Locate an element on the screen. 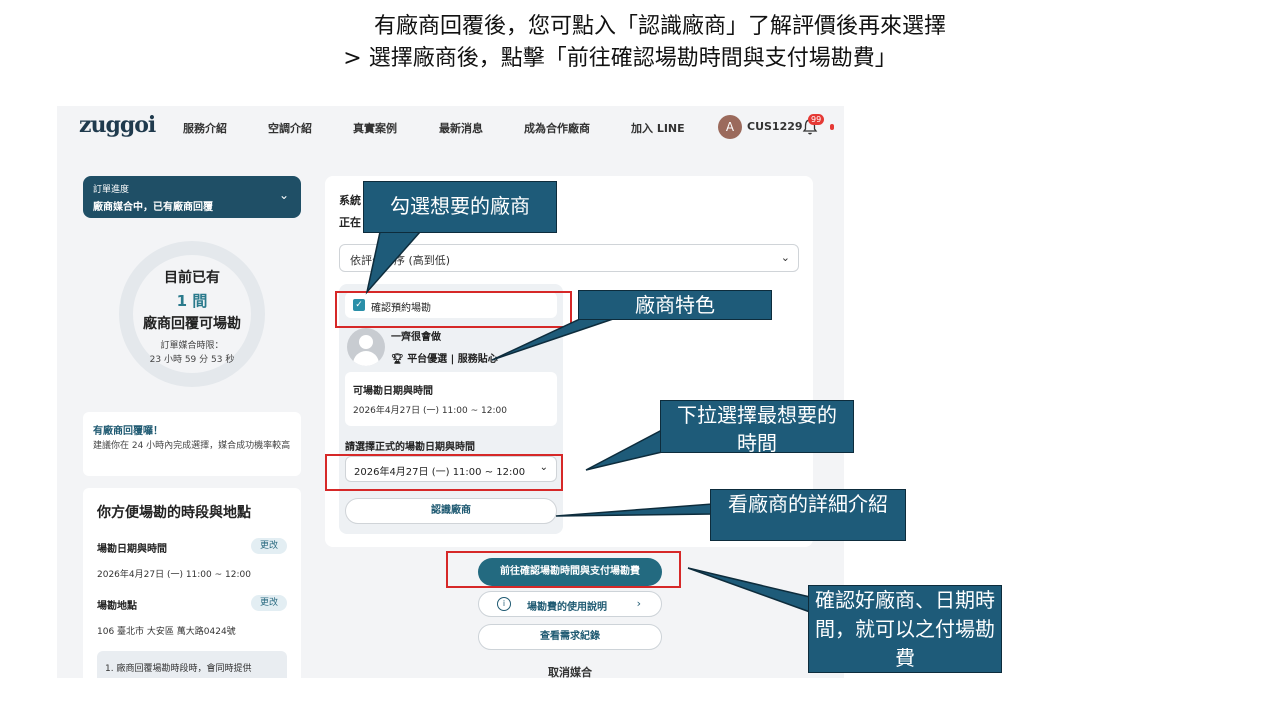  callout-confirm-pay: 確認好廠商、日期時間，就可以之付場勘費 is located at coordinates (905, 629).